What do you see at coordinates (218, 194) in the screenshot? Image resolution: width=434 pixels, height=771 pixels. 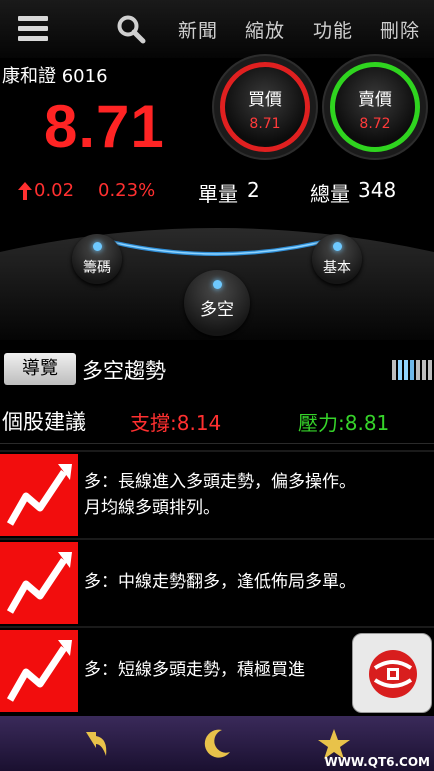 I see `unit-volume-label: 單量` at bounding box center [218, 194].